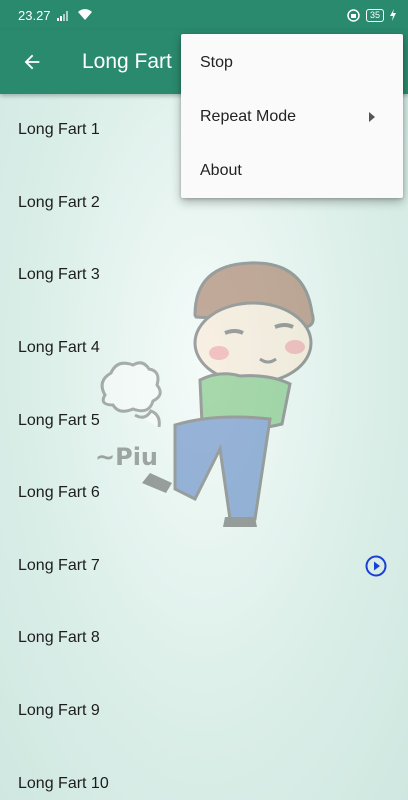 Image resolution: width=408 pixels, height=800 pixels. I want to click on battery-level: 35, so click(374, 15).